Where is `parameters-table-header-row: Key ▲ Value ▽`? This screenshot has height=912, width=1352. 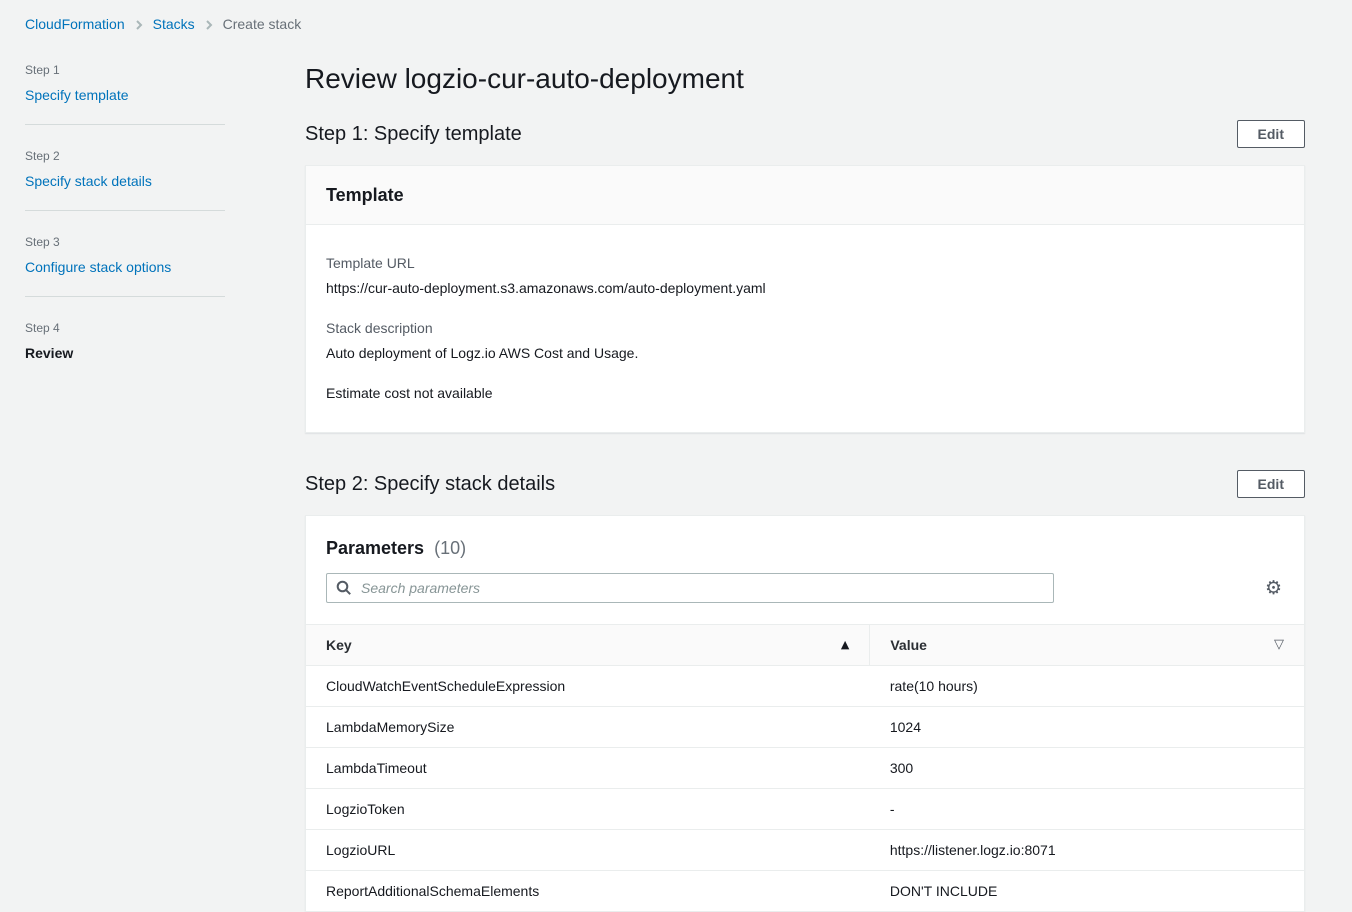
parameters-table-header-row: Key ▲ Value ▽ is located at coordinates (805, 645).